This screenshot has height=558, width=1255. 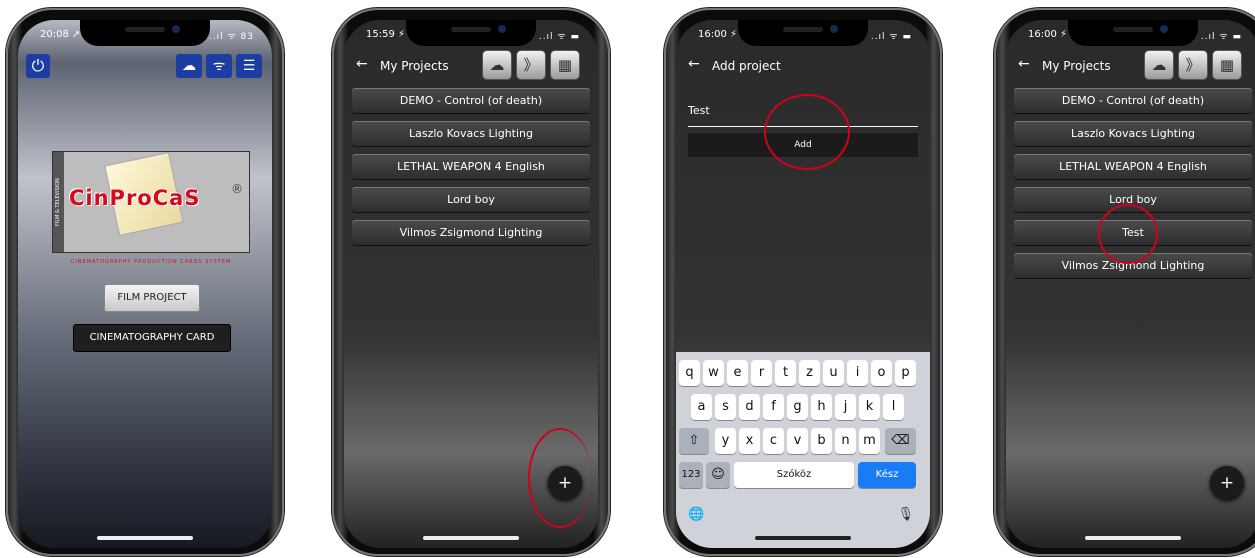 What do you see at coordinates (58, 202) in the screenshot?
I see `logo-side-text: FILM & TELEVISION` at bounding box center [58, 202].